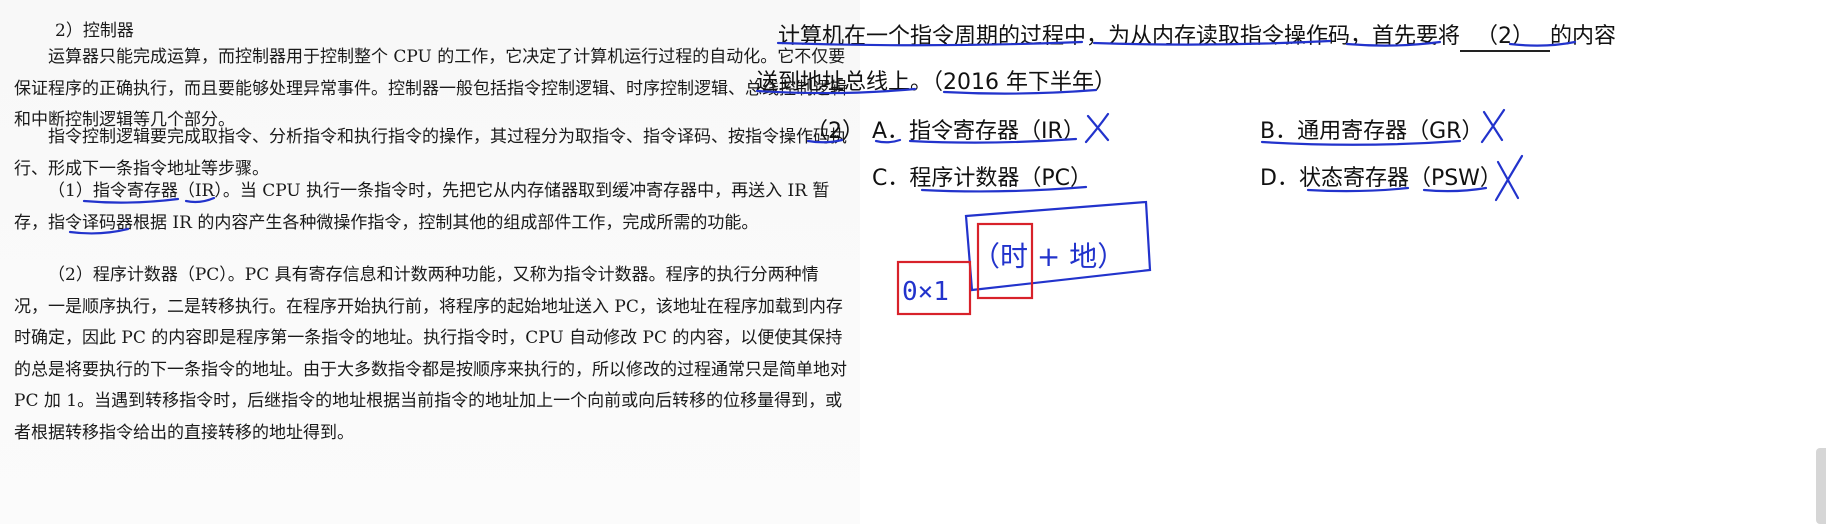 This screenshot has height=524, width=1826. Describe the element at coordinates (978, 131) in the screenshot. I see `option-a: A．指令寄存器（IR）` at that location.